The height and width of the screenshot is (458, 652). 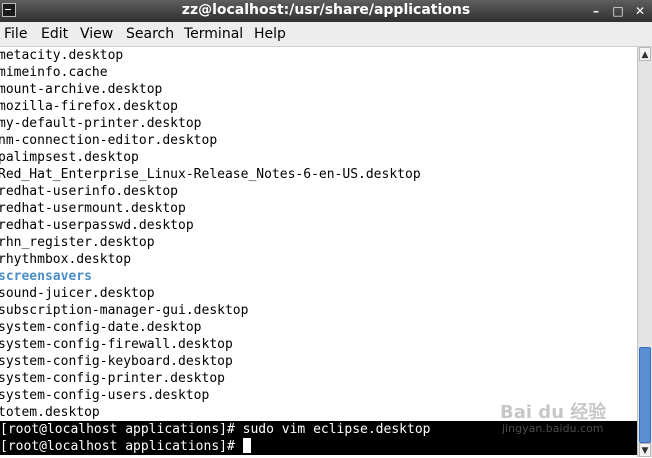 I want to click on terminal-line-directory: screensavers, so click(x=46, y=276).